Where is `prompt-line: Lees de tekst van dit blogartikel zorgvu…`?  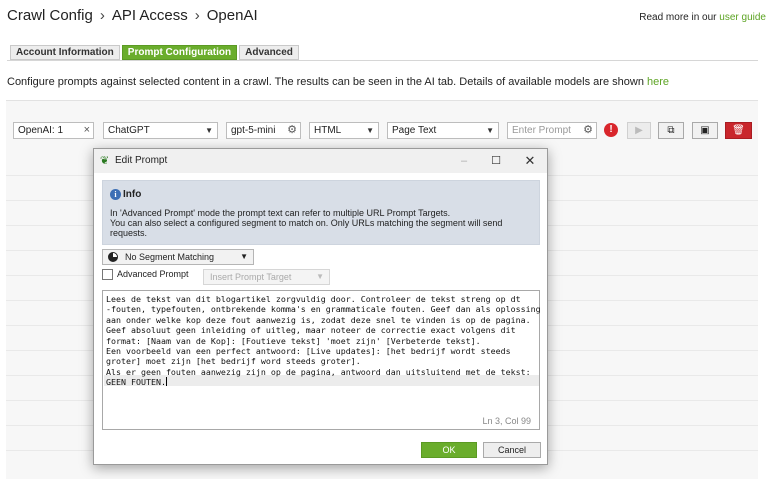
prompt-line: Lees de tekst van dit blogartikel zorgvu… is located at coordinates (313, 299).